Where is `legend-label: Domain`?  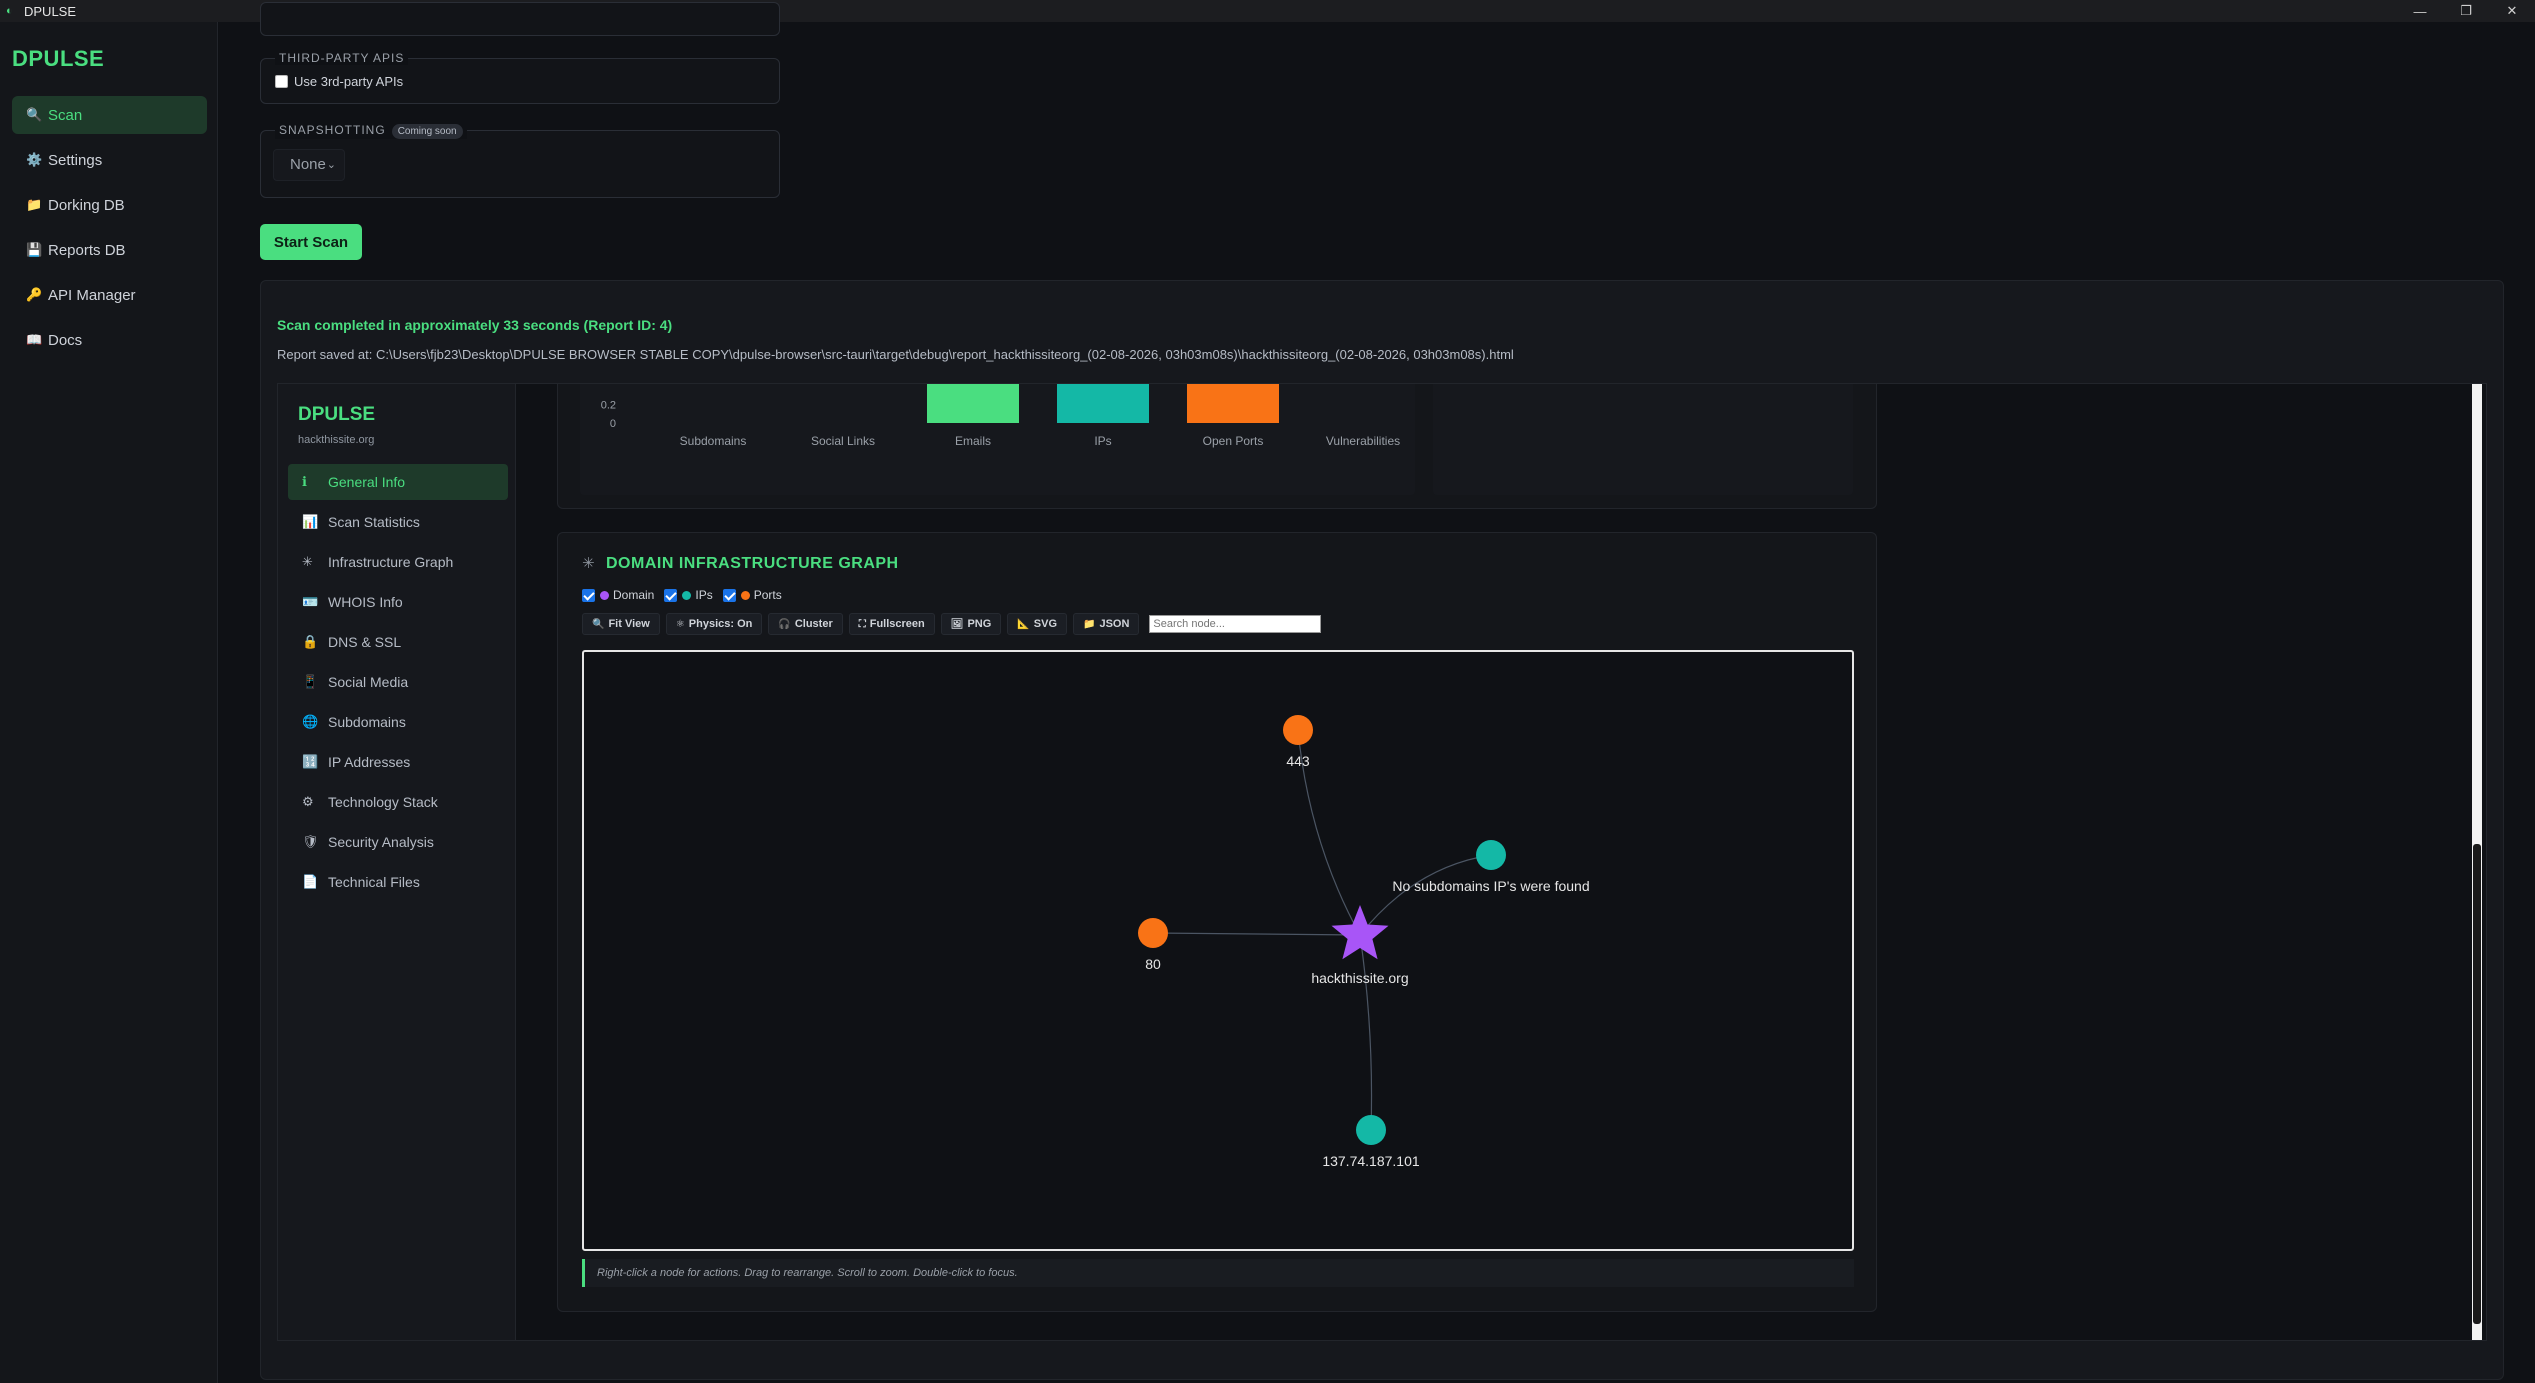
legend-label: Domain is located at coordinates (634, 595).